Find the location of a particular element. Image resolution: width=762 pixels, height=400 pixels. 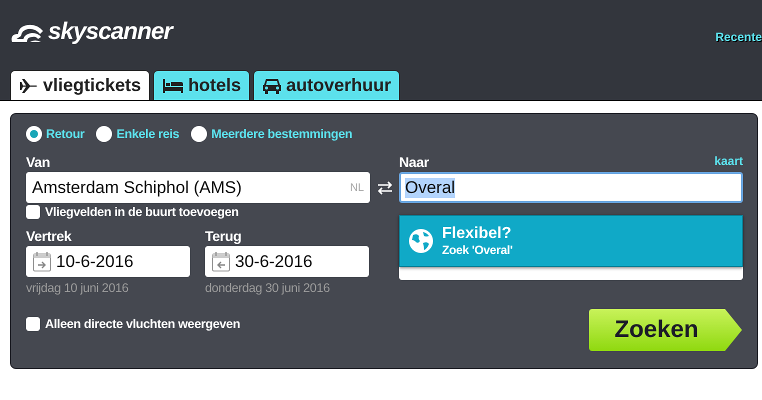

logo-text: skyscanner is located at coordinates (110, 32).